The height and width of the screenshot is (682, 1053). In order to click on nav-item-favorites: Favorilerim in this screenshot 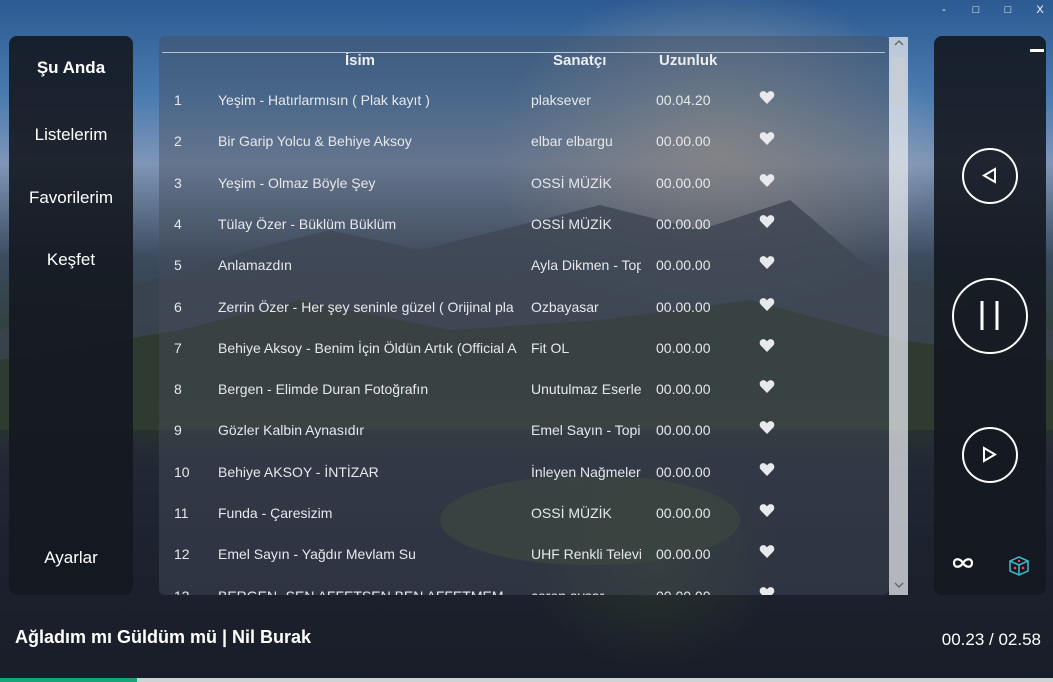, I will do `click(71, 198)`.